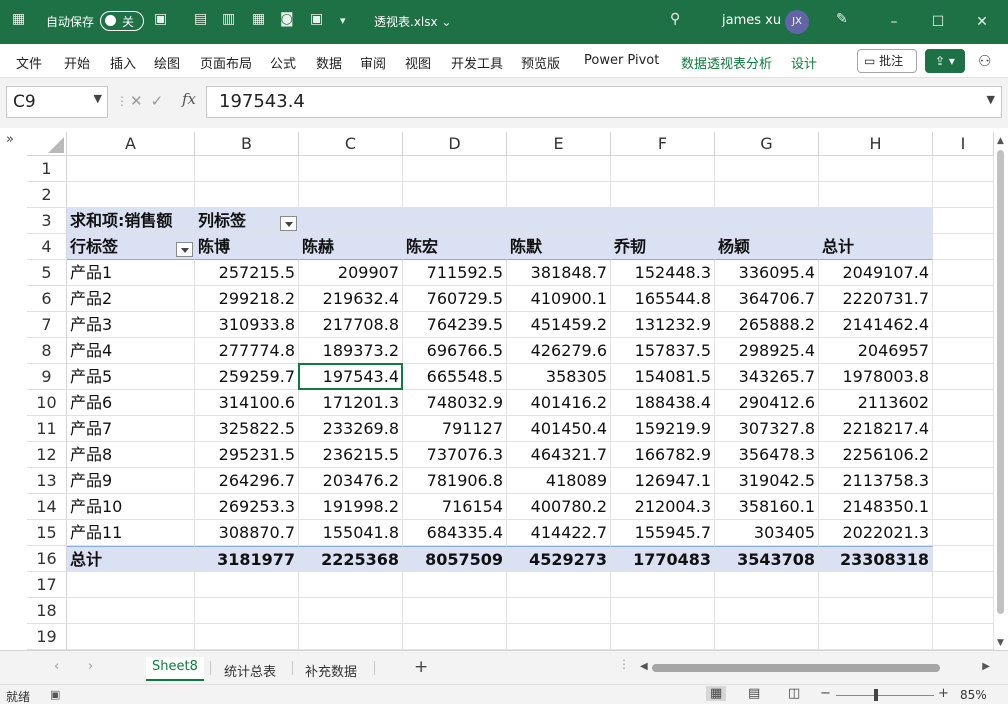 The width and height of the screenshot is (1008, 705). Describe the element at coordinates (184, 249) in the screenshot. I see `row-label-filter-button` at that location.